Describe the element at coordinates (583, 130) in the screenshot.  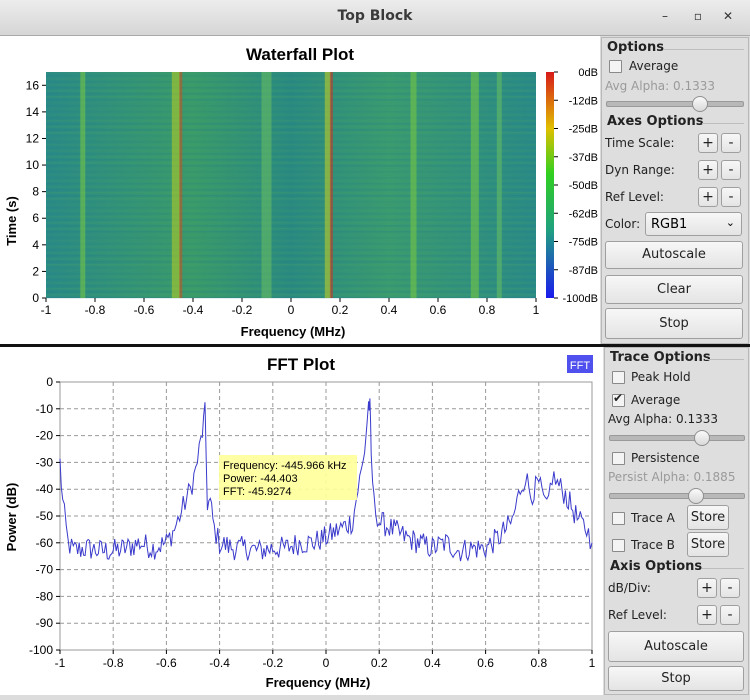
I see `colorbar-tick-label: -25dB` at that location.